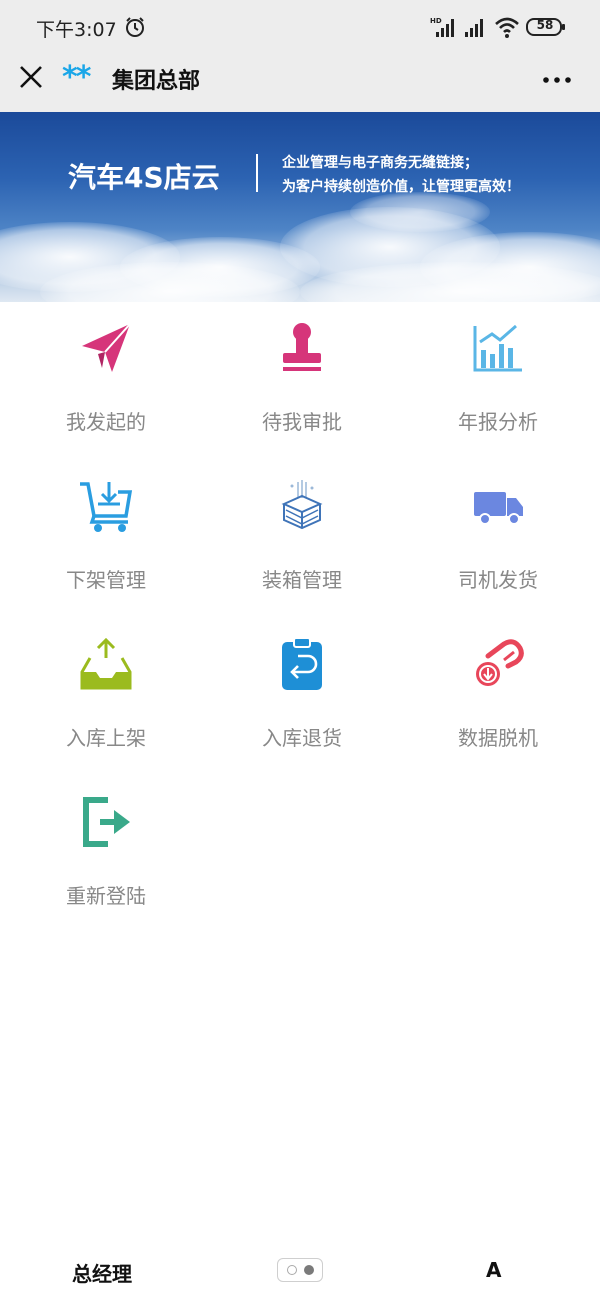  I want to click on font-size-button: A, so click(493, 1270).